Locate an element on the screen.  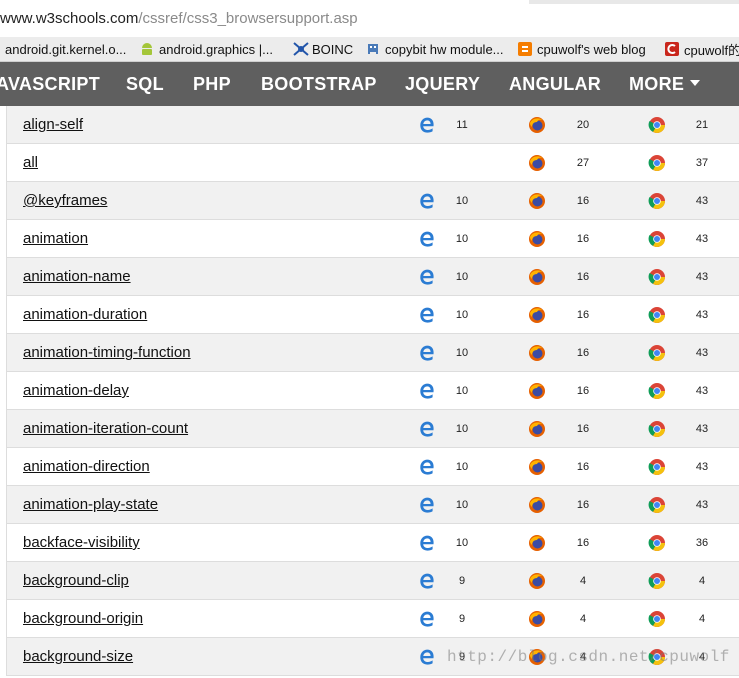
blogger-icon is located at coordinates (525, 49).